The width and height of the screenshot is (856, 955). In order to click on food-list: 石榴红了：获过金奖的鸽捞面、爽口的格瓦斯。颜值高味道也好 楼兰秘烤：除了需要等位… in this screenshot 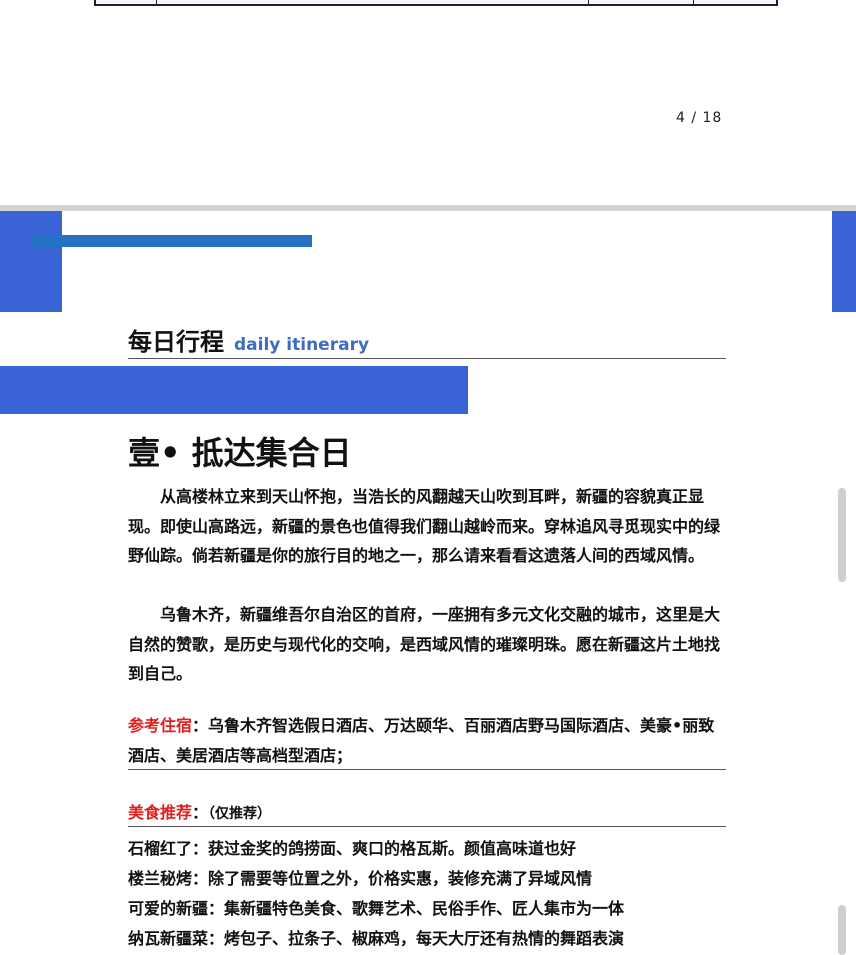, I will do `click(428, 894)`.